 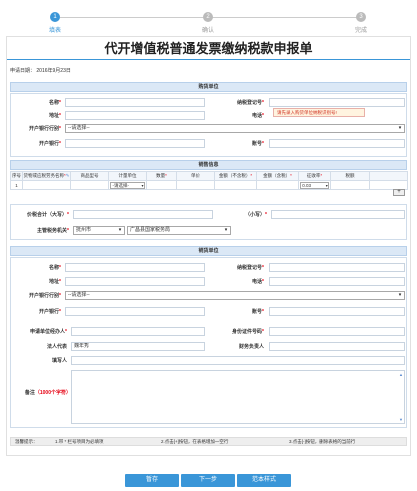 I want to click on save-draft-button: 暂存, so click(x=152, y=480).